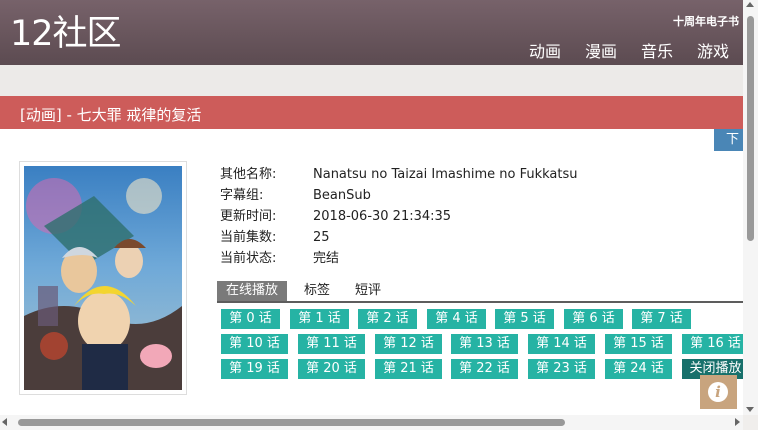 The width and height of the screenshot is (758, 430). Describe the element at coordinates (638, 344) in the screenshot. I see `episode-button: 第 15 话` at that location.